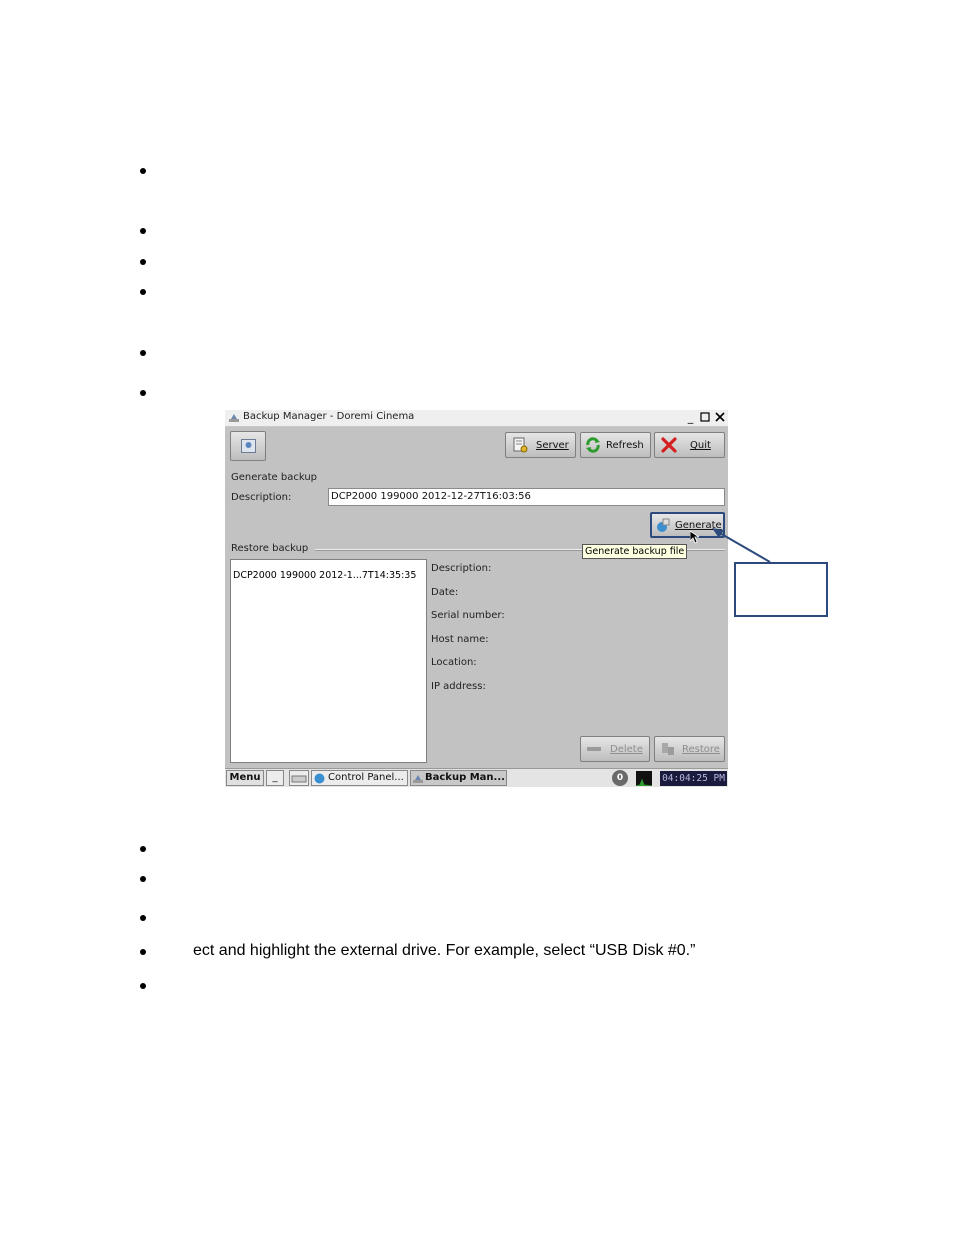 This screenshot has width=954, height=1235. What do you see at coordinates (719, 417) in the screenshot?
I see `close-icon` at bounding box center [719, 417].